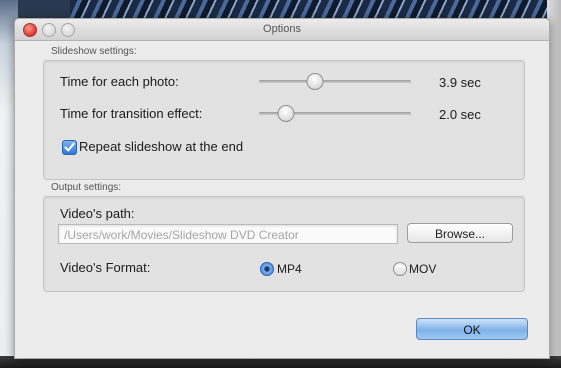  I want to click on transition-time-value: 2.0 sec, so click(460, 114).